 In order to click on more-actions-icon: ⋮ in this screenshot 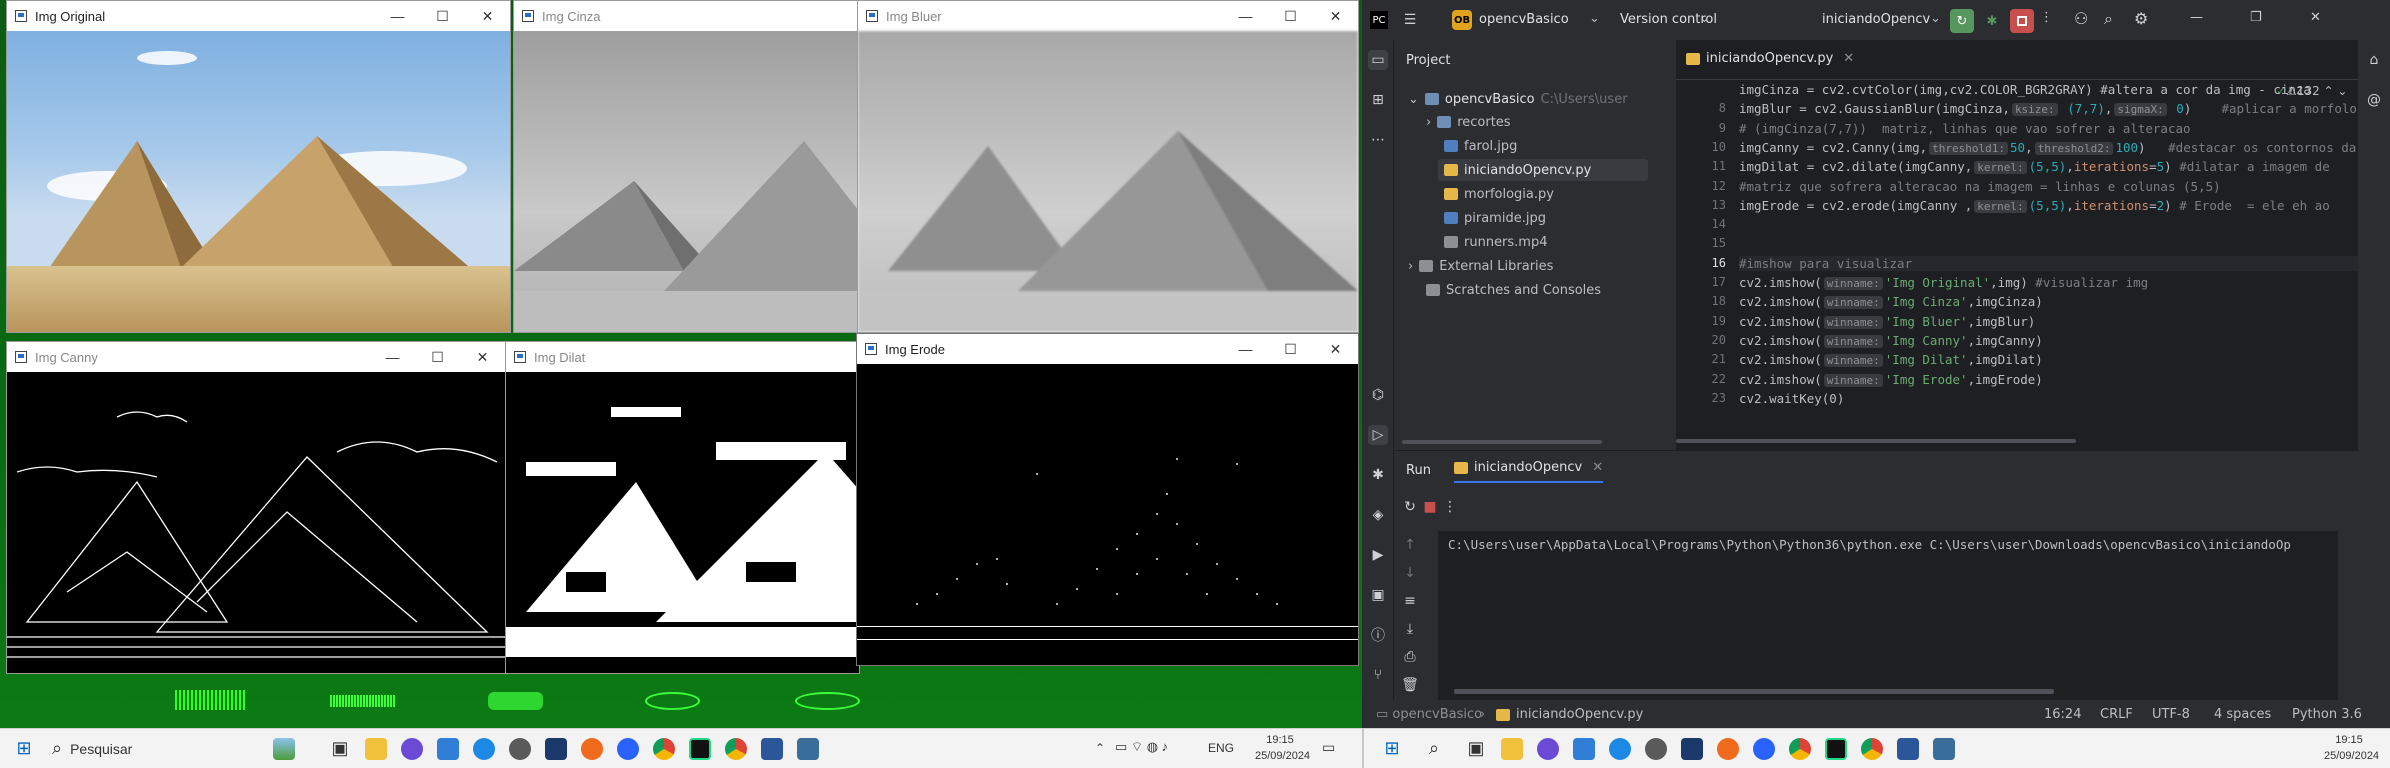, I will do `click(1450, 507)`.